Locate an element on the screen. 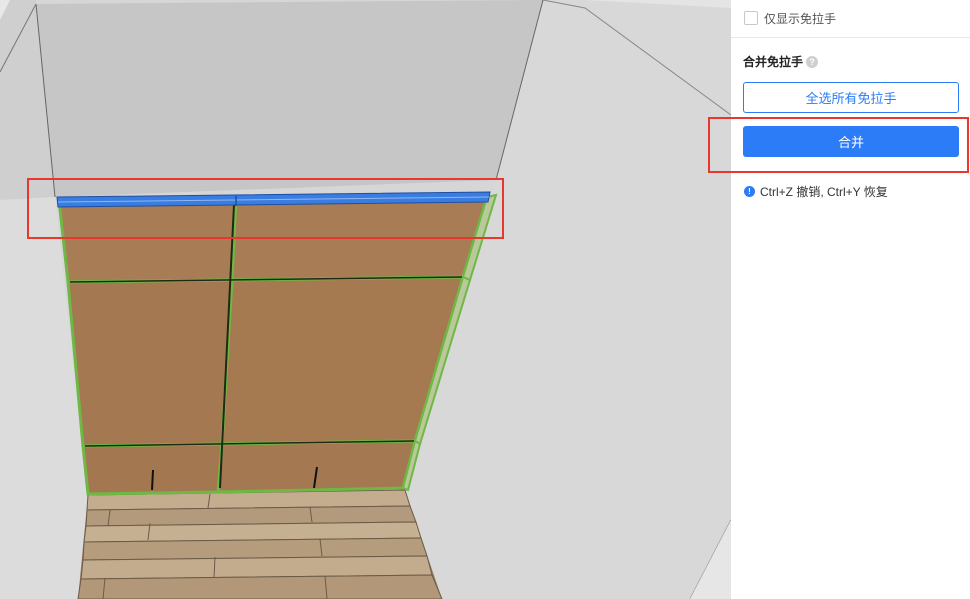 The height and width of the screenshot is (599, 970). door-bottom-right is located at coordinates (316, 466).